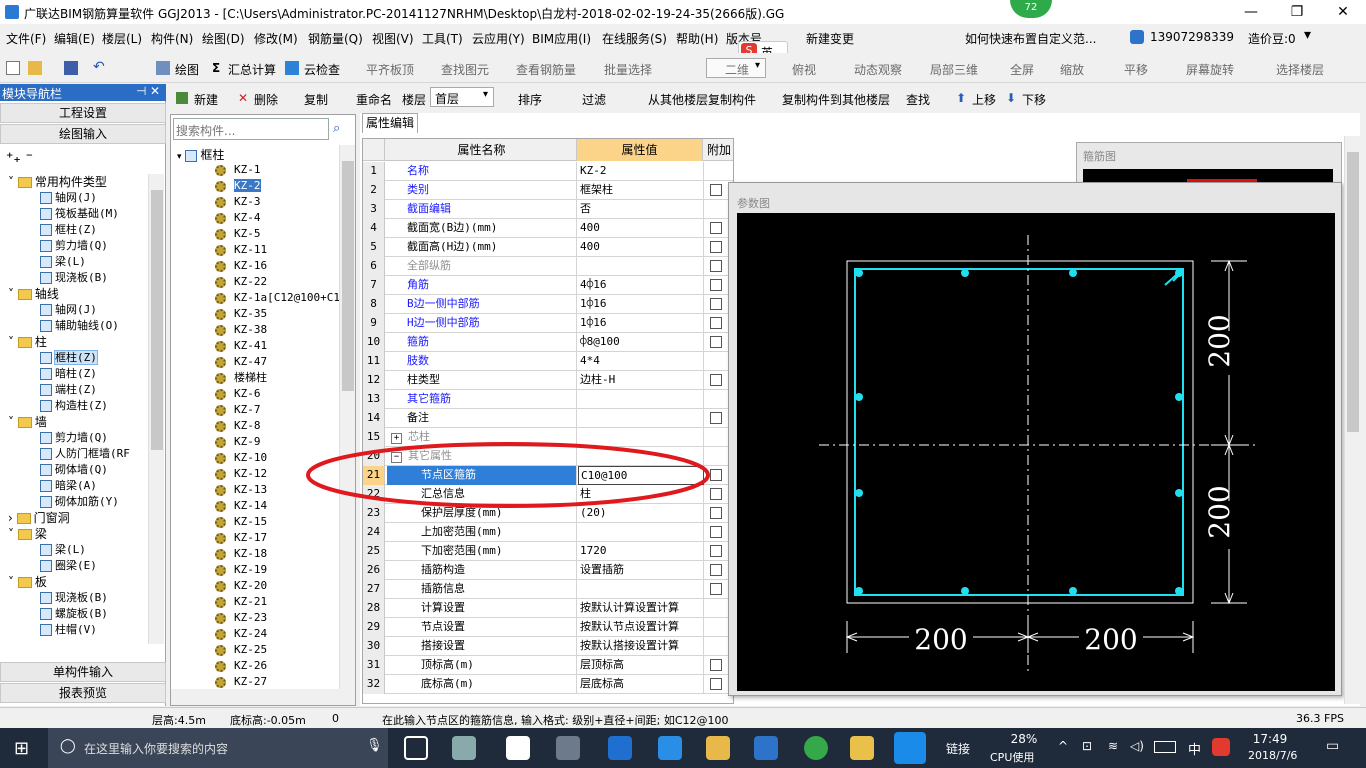 This screenshot has width=1366, height=768. What do you see at coordinates (390, 69) in the screenshot?
I see `flat-board-button: 平齐板顶` at bounding box center [390, 69].